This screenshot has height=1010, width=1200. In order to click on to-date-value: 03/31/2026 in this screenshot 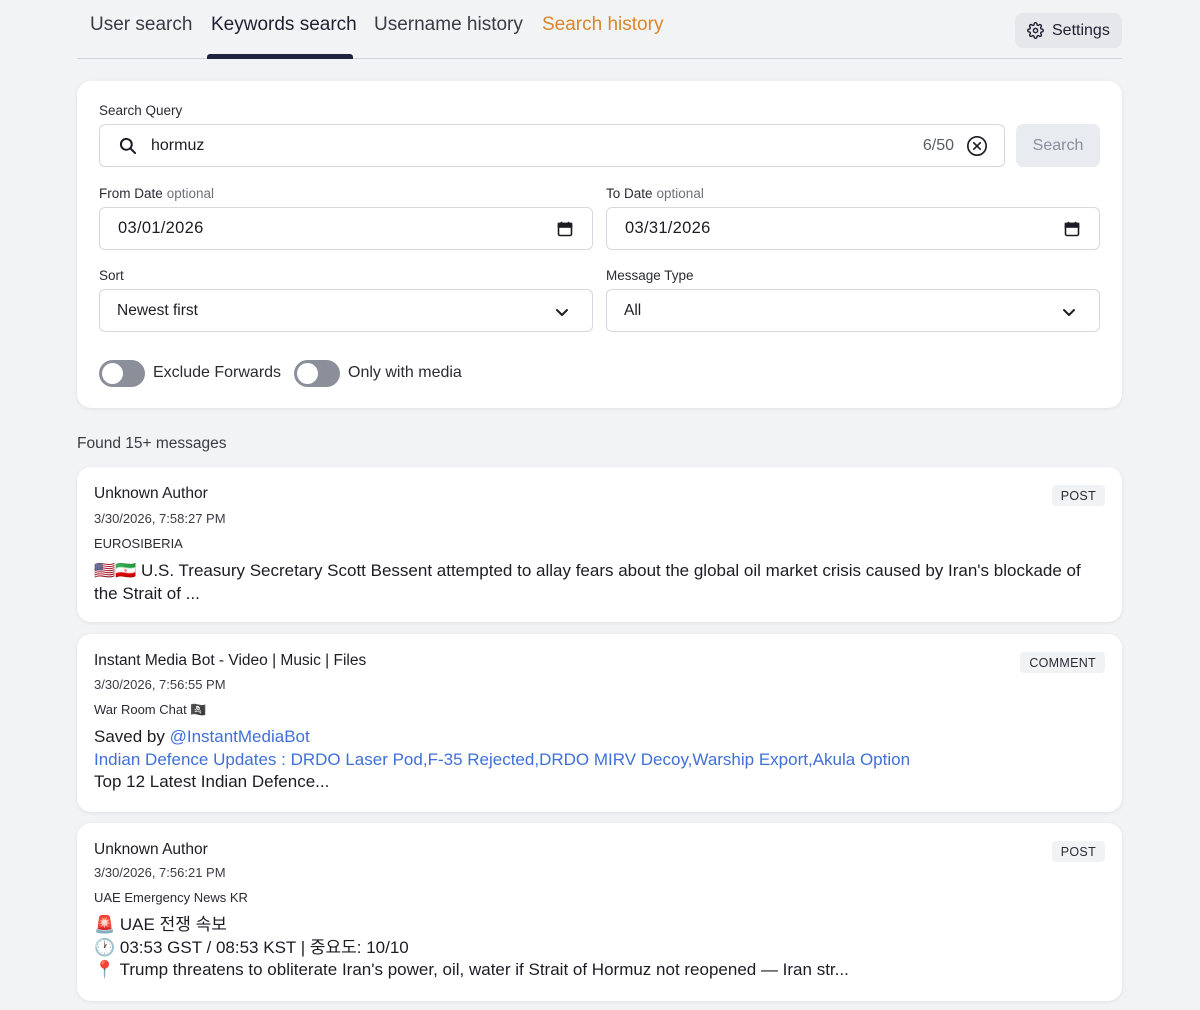, I will do `click(668, 228)`.